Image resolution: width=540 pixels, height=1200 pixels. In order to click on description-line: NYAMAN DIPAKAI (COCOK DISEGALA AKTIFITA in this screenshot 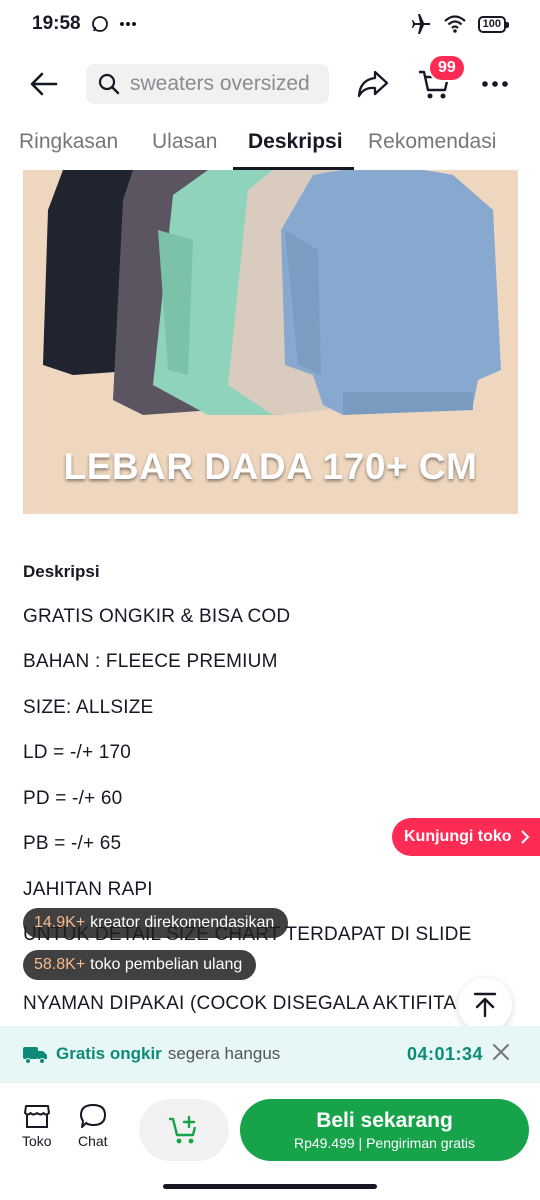, I will do `click(240, 1003)`.